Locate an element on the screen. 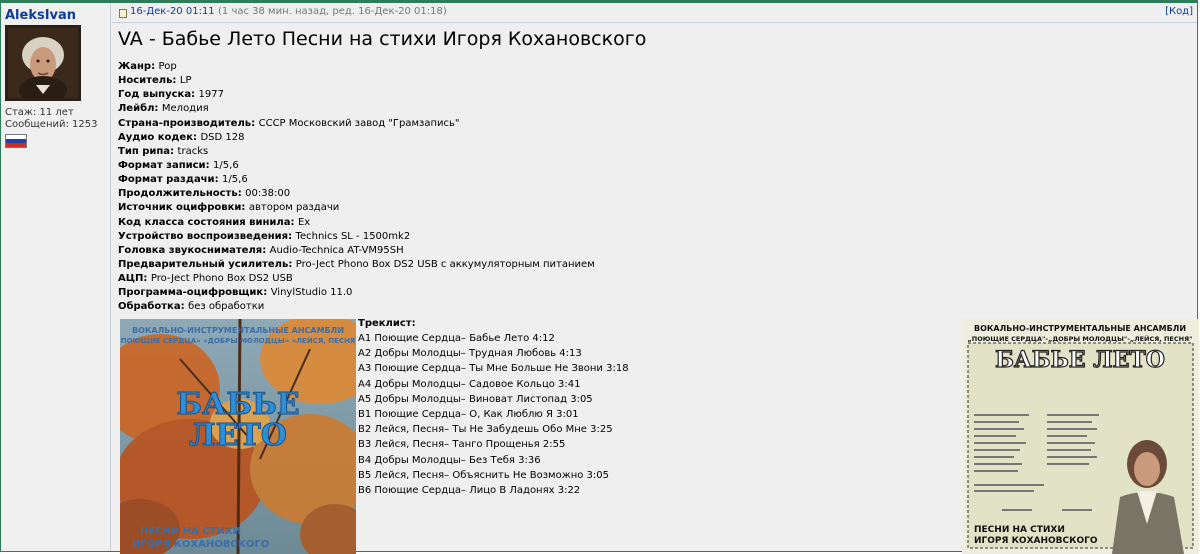  detail-label: Источник оцифровки is located at coordinates (180, 208).